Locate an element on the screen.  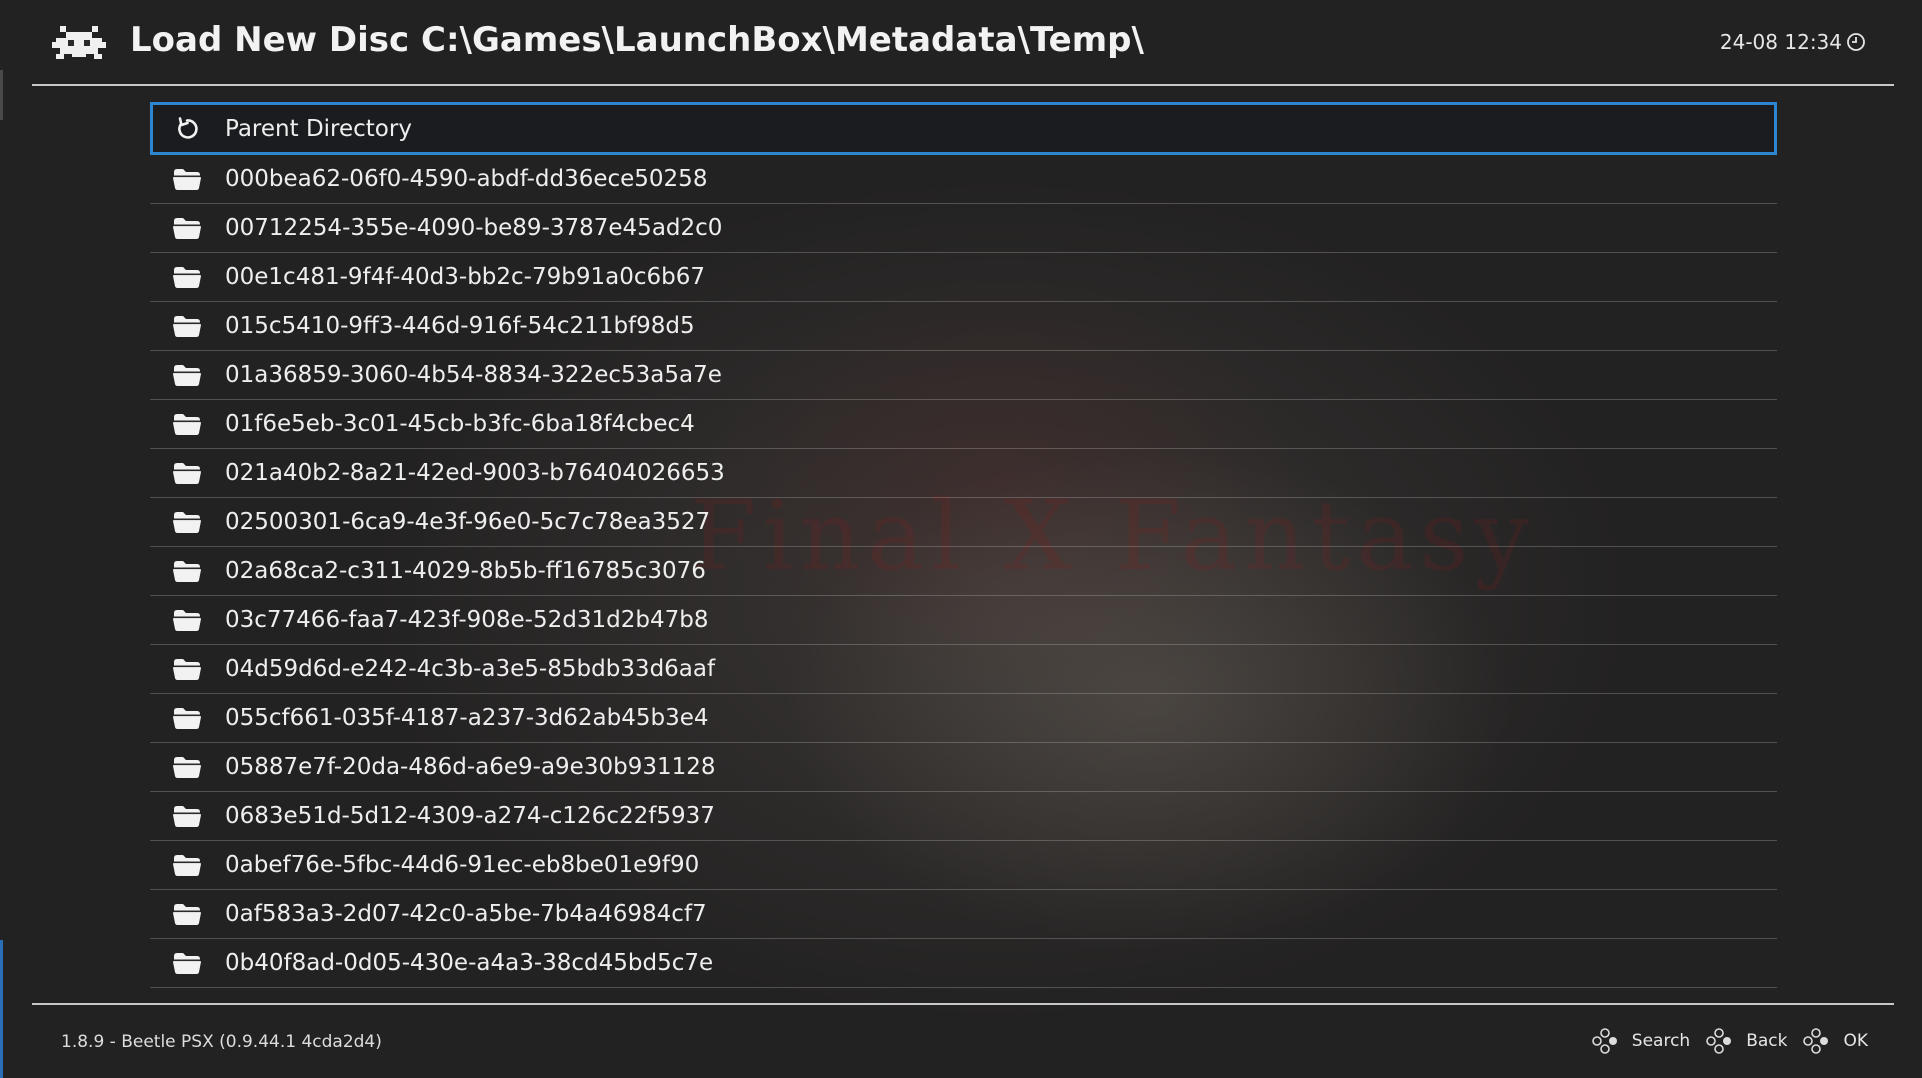
folder-list-item: 015c5410-9ff3-446d-916f-54c211bf98d5 is located at coordinates (963, 326).